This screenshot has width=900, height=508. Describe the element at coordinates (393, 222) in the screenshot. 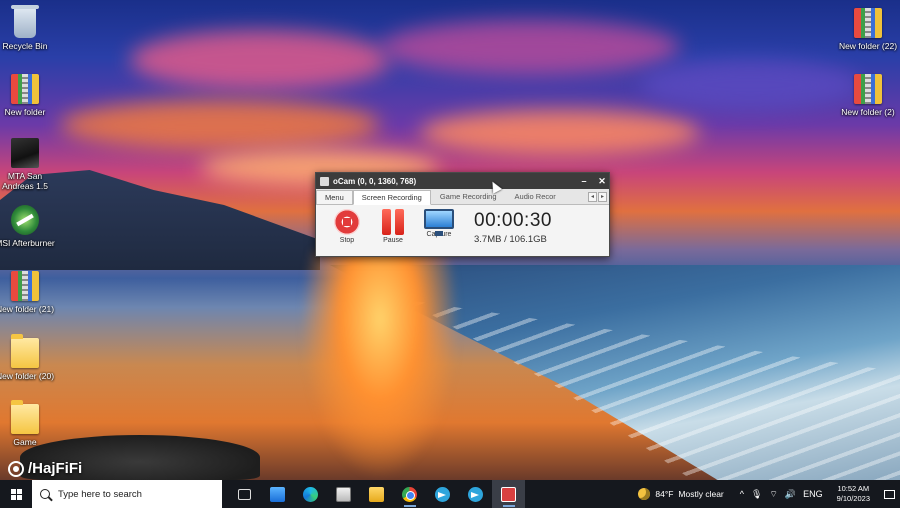

I see `pause-icon` at that location.